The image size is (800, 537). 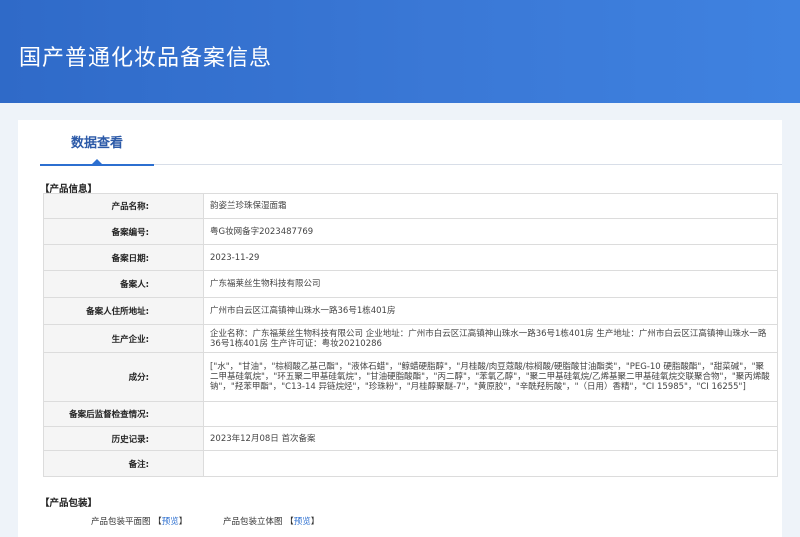 What do you see at coordinates (69, 503) in the screenshot?
I see `packaging-section-title: 【产品包装】` at bounding box center [69, 503].